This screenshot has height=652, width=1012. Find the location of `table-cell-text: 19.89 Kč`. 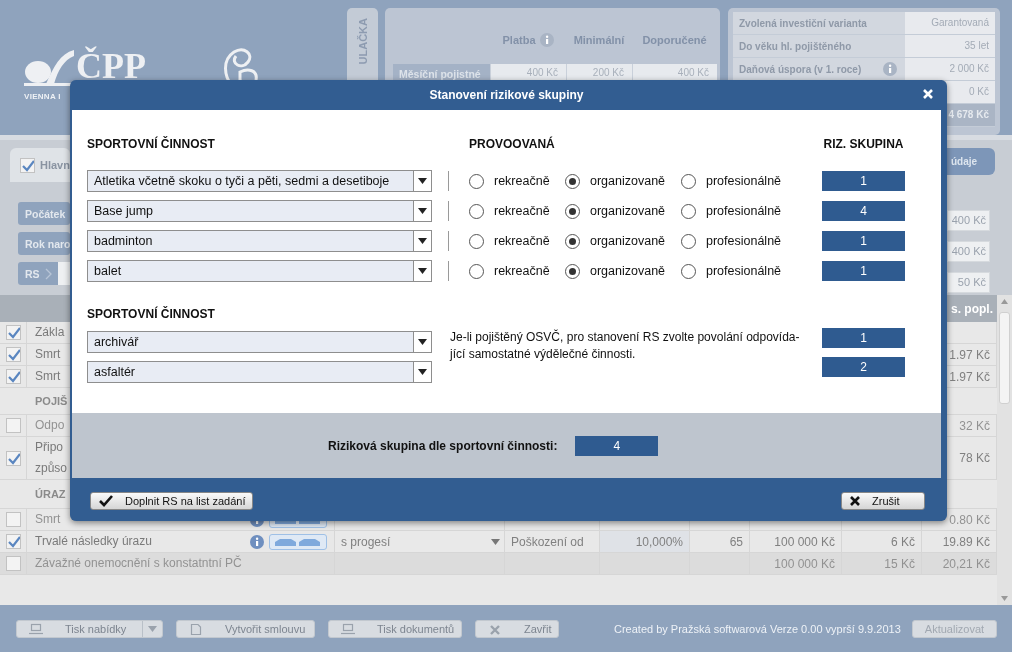

table-cell-text: 19.89 Kč is located at coordinates (966, 542).